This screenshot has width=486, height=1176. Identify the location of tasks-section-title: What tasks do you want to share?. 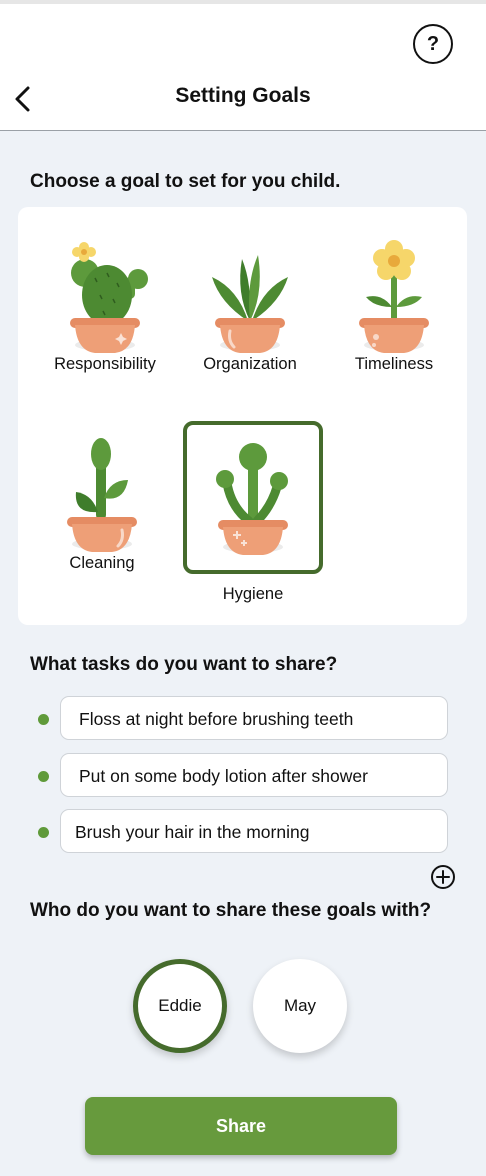
(184, 664).